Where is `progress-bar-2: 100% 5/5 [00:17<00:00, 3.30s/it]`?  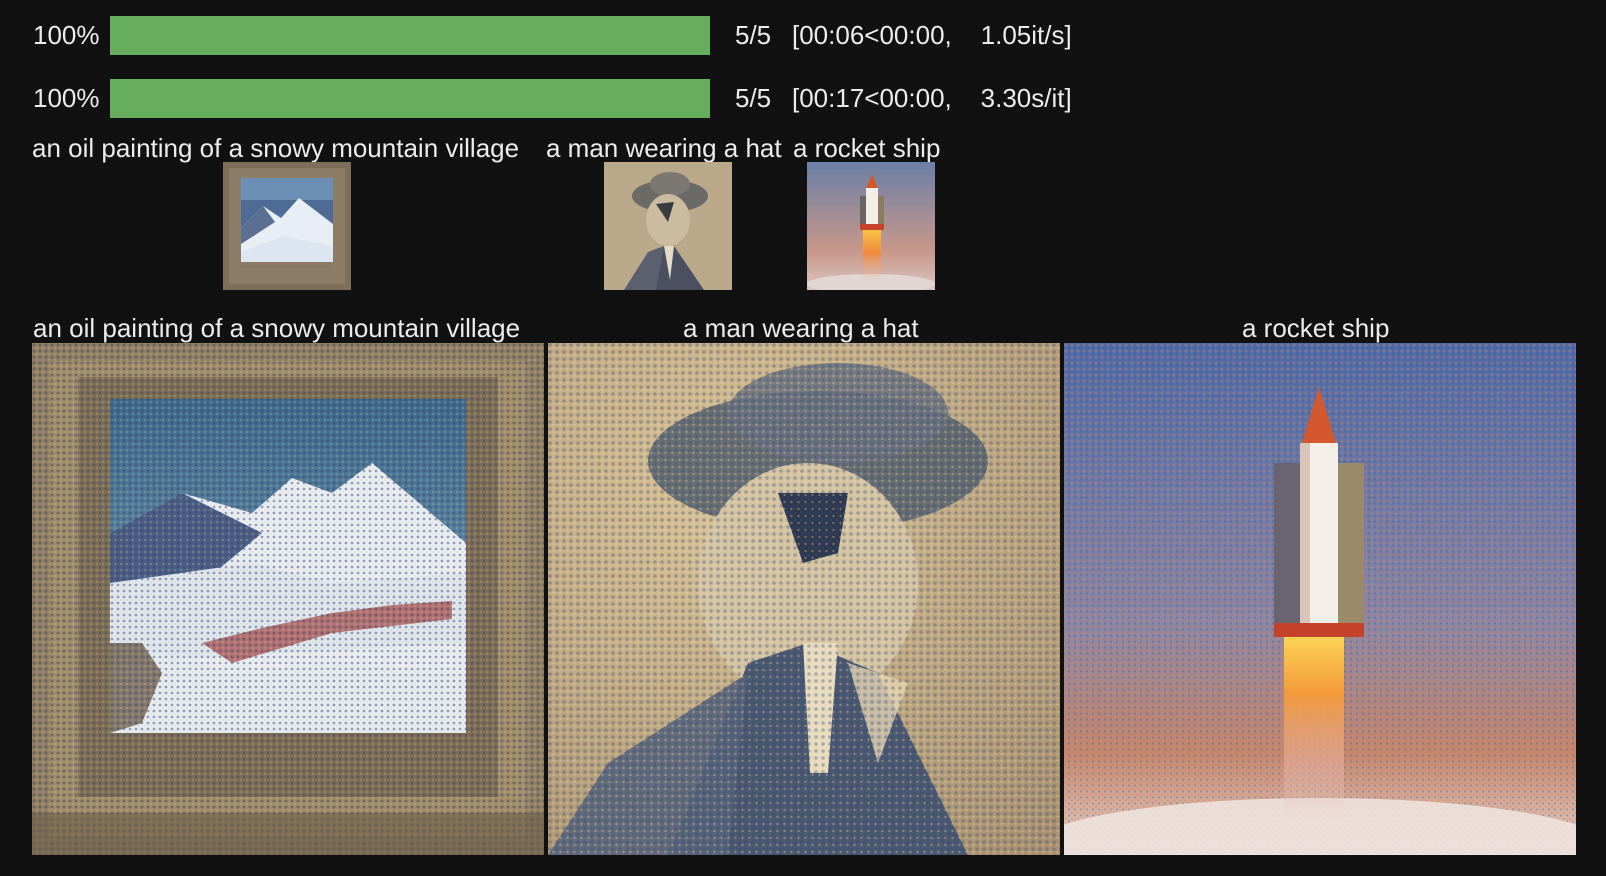
progress-bar-2: 100% 5/5 [00:17<00:00, 3.30s/it] is located at coordinates (600, 98).